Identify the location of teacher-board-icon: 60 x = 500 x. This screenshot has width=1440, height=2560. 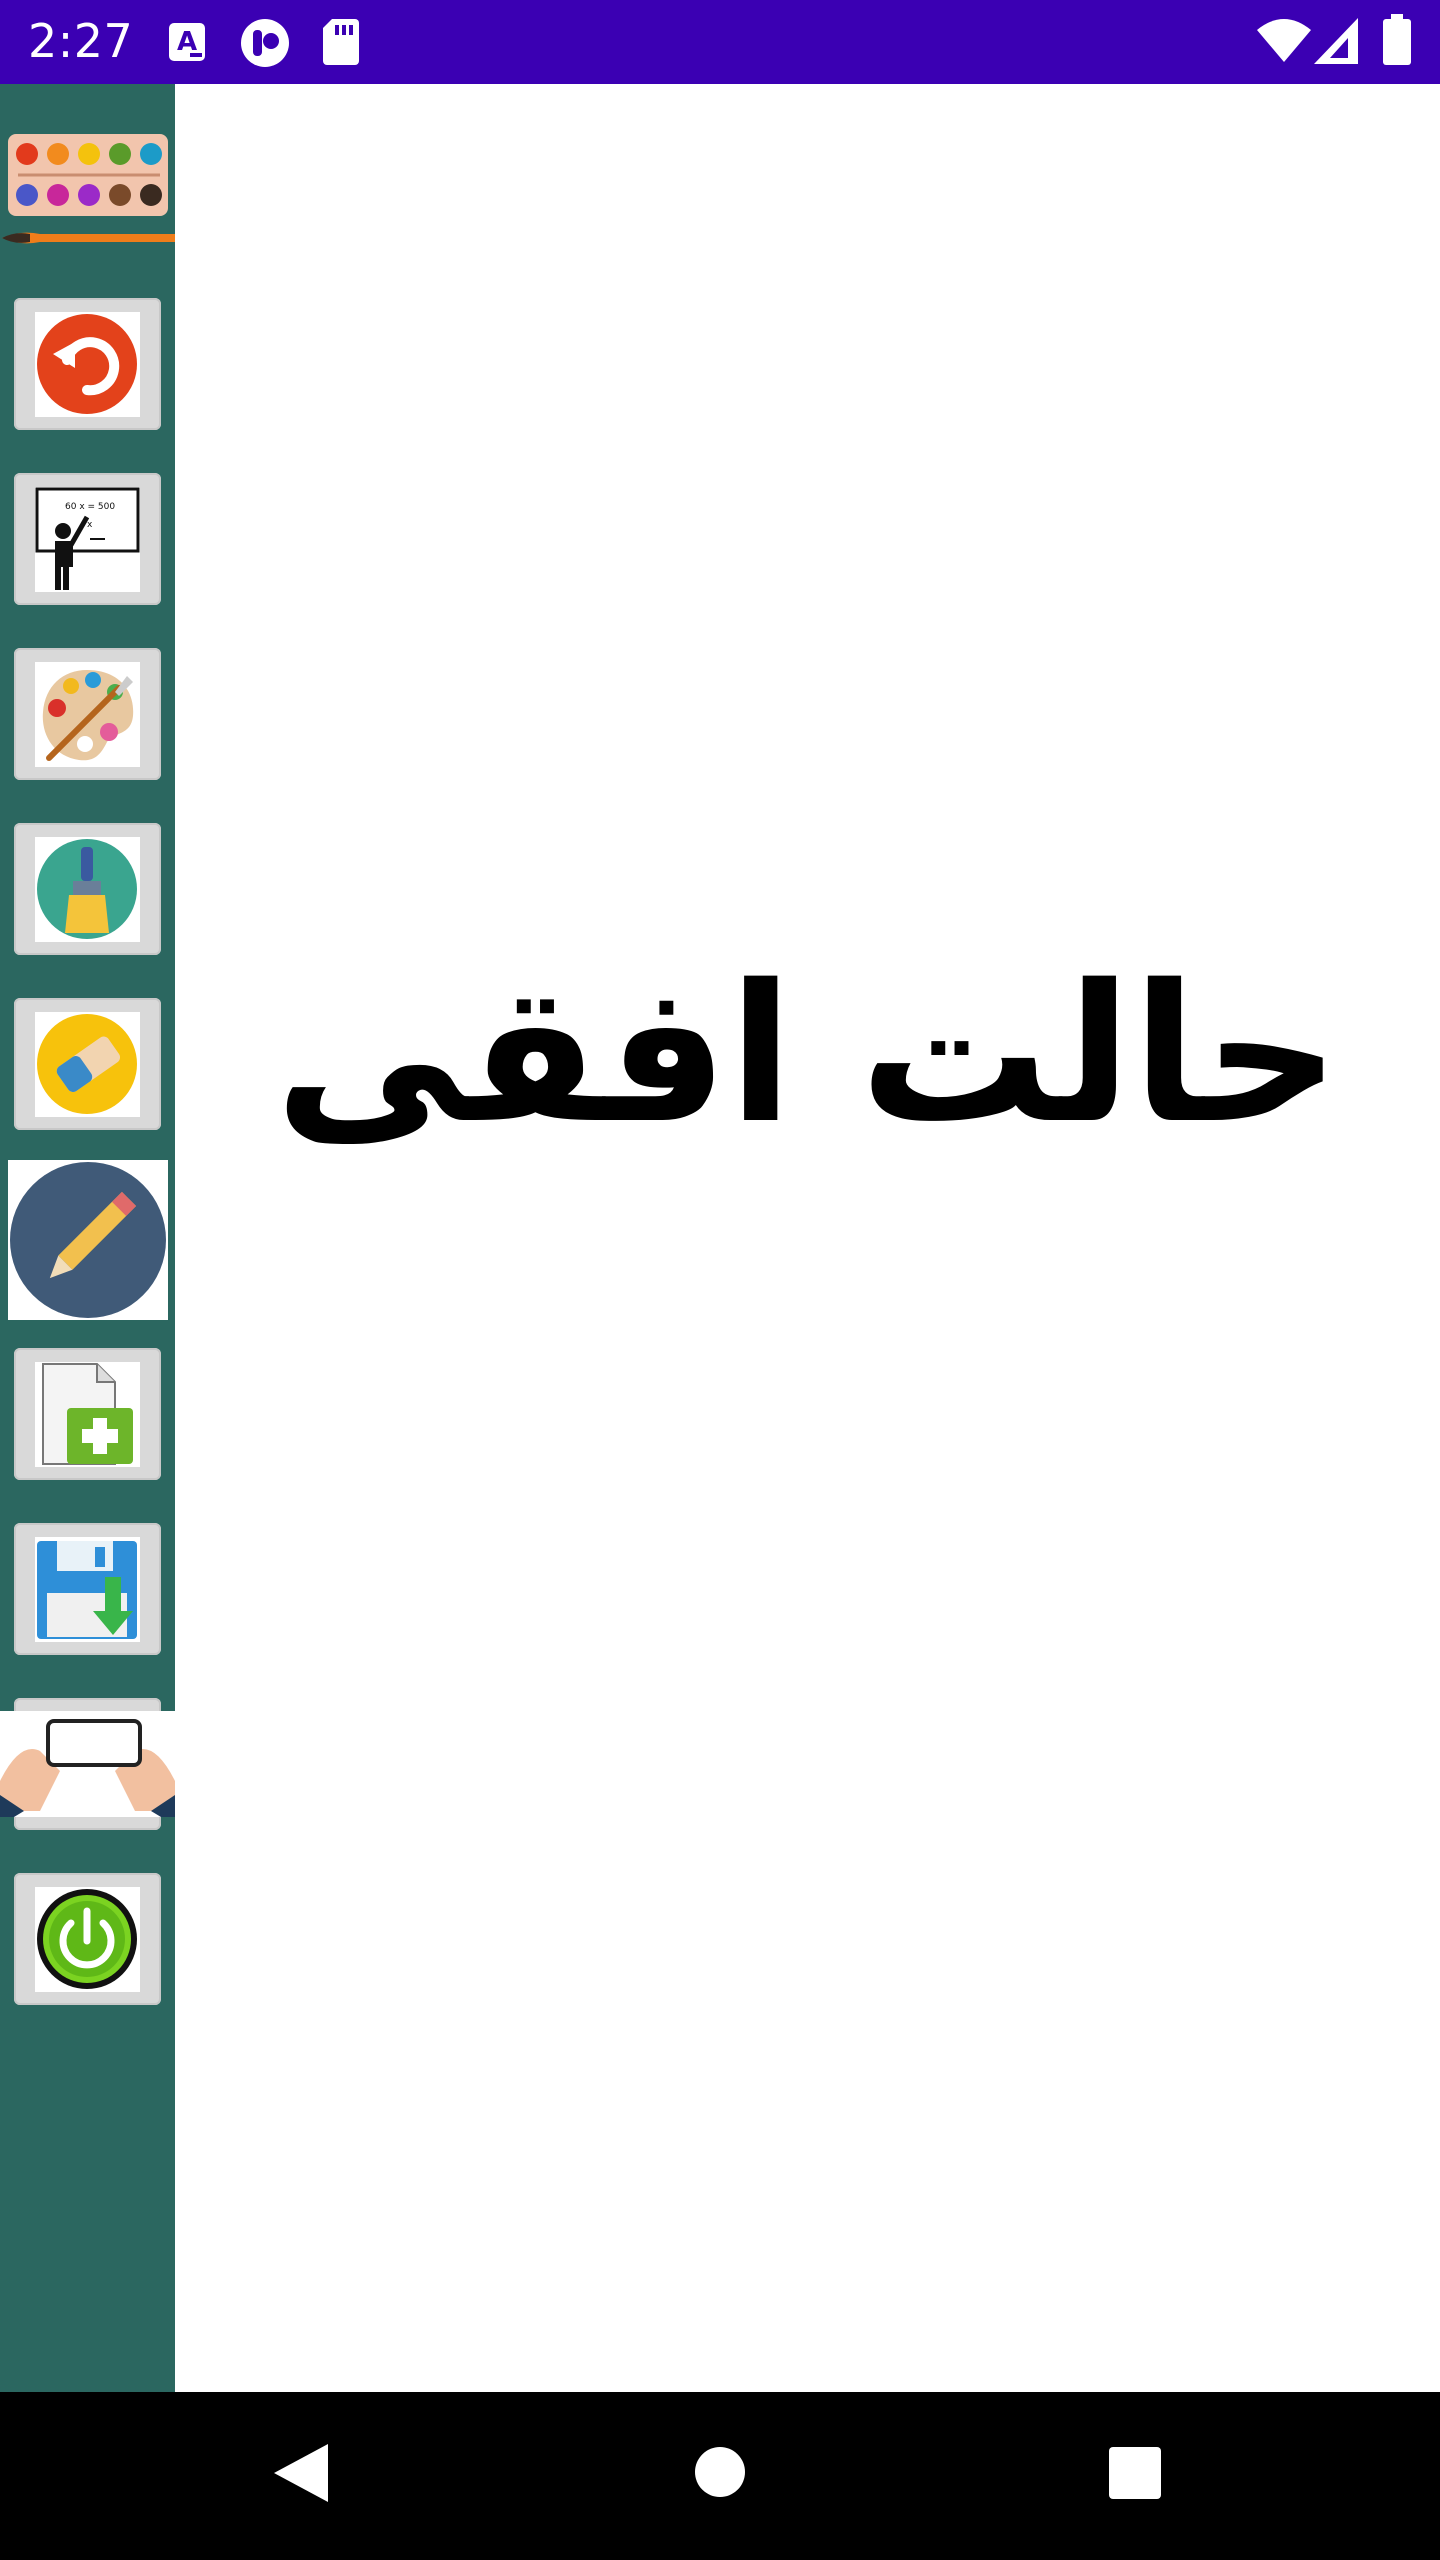
(87, 538).